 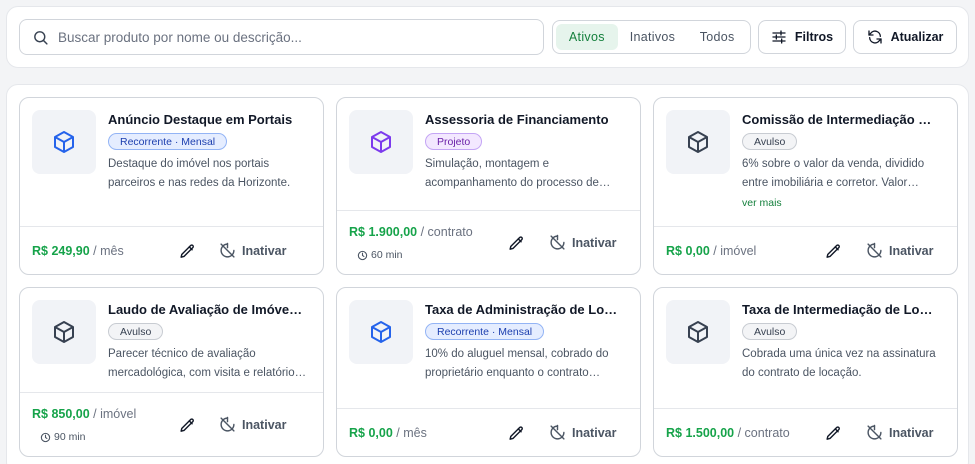 I want to click on product-price: R$ 1.900,00 / contrato, so click(x=411, y=232).